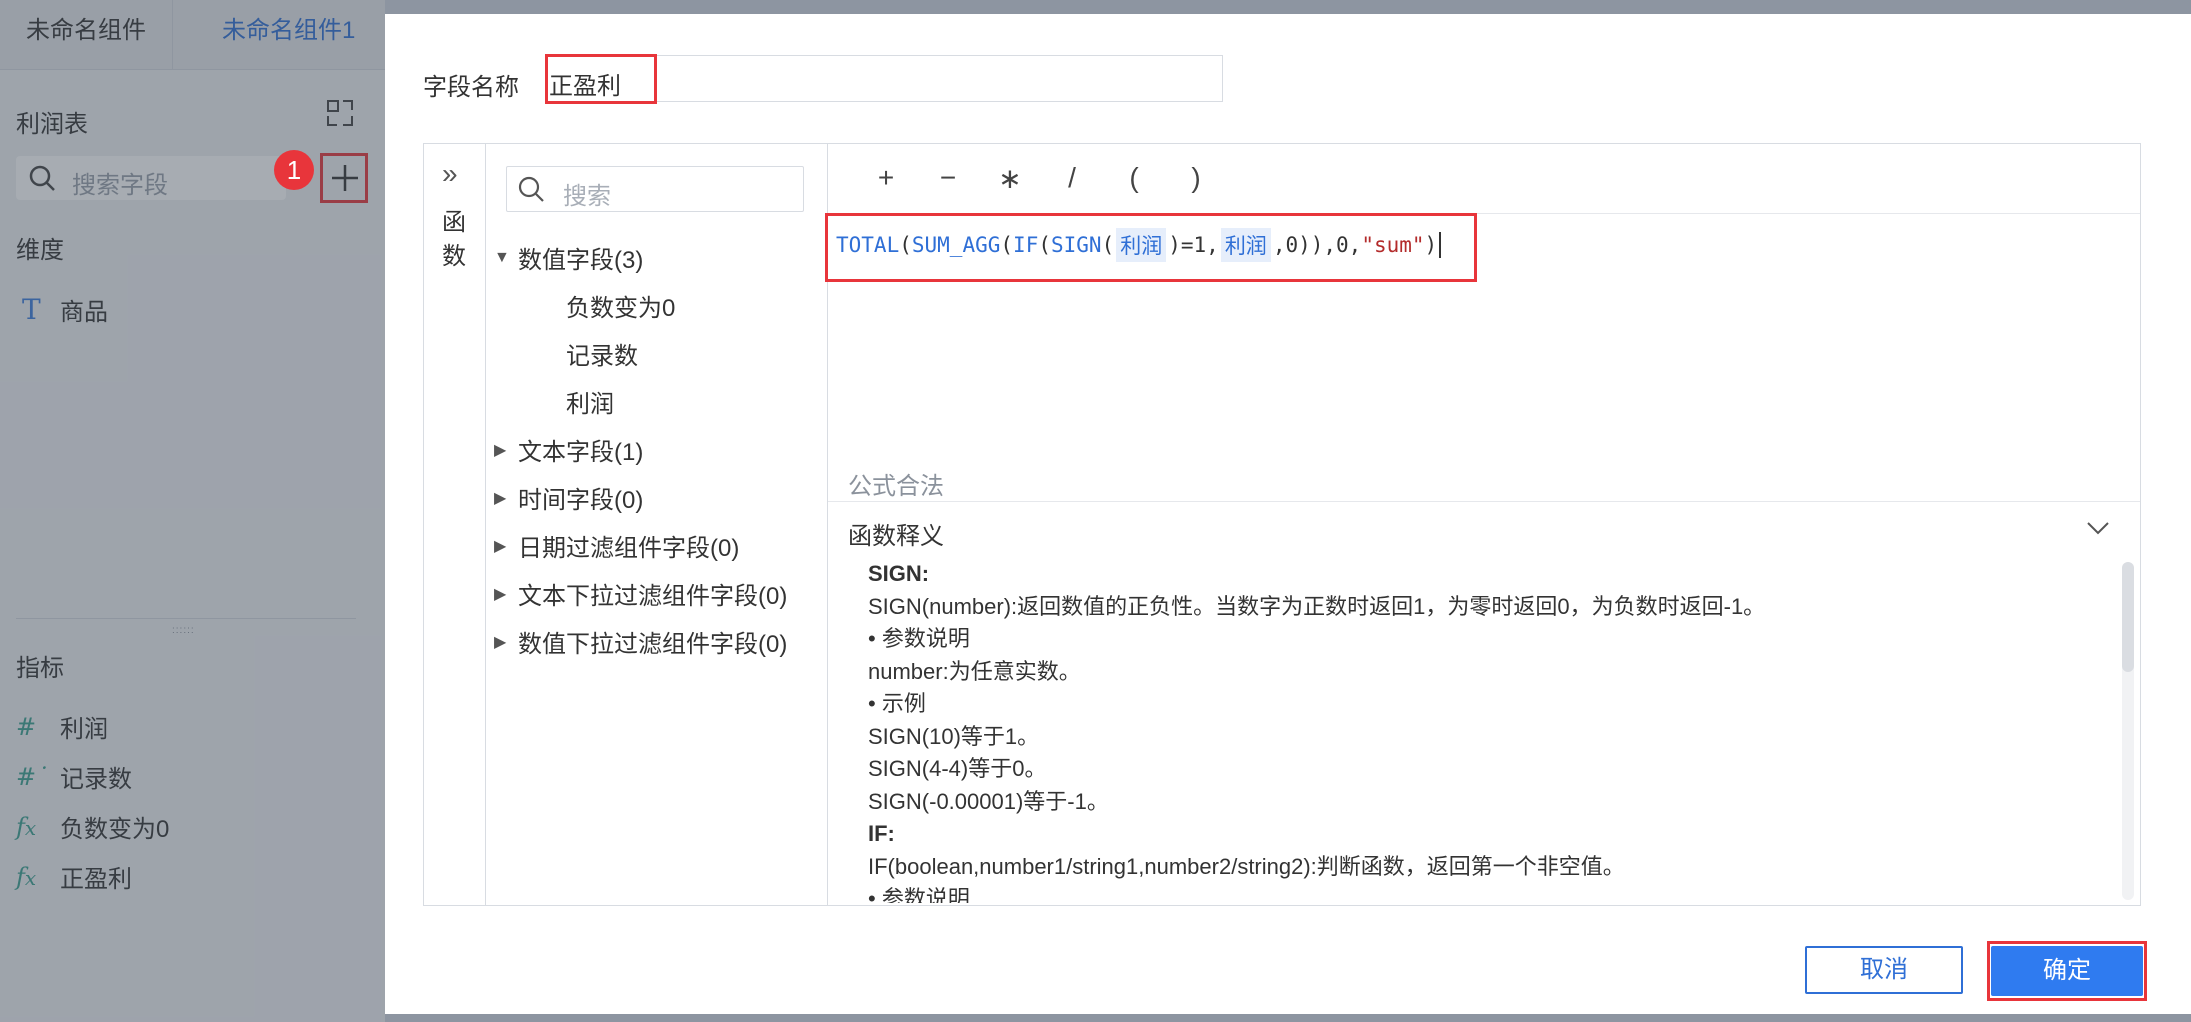  What do you see at coordinates (655, 189) in the screenshot?
I see `tree-search-input: 搜索` at bounding box center [655, 189].